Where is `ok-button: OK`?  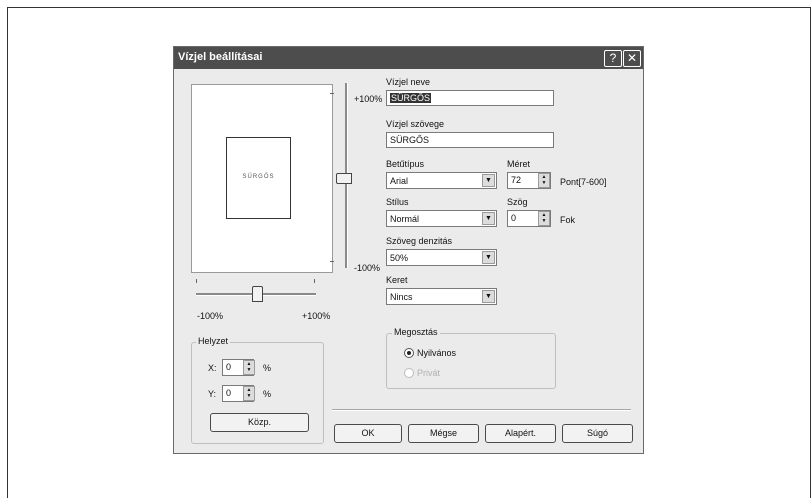 ok-button: OK is located at coordinates (368, 433).